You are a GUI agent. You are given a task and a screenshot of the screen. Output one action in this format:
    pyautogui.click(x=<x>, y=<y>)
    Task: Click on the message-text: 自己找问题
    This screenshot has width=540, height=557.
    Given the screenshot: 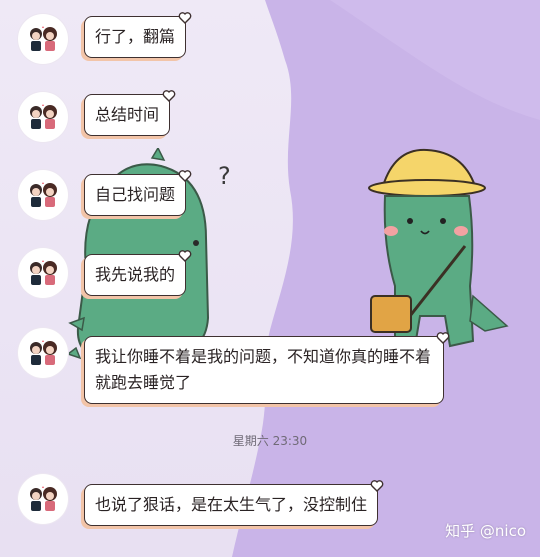 What is the action you would take?
    pyautogui.click(x=135, y=194)
    